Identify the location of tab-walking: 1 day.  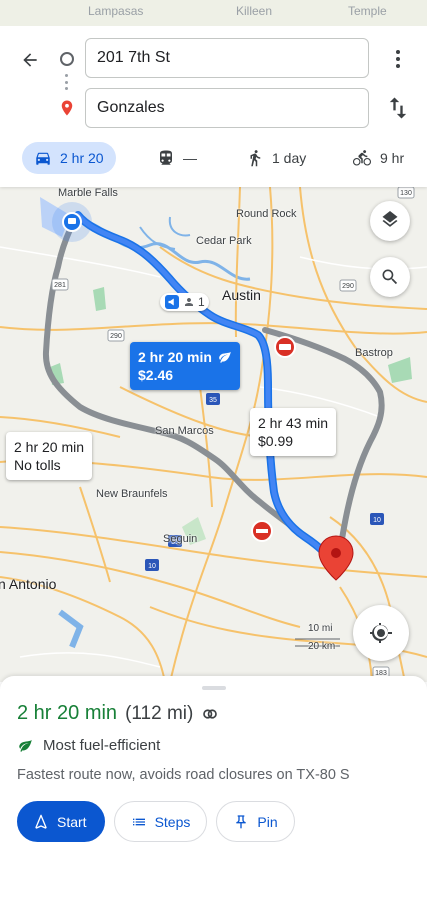
(276, 158).